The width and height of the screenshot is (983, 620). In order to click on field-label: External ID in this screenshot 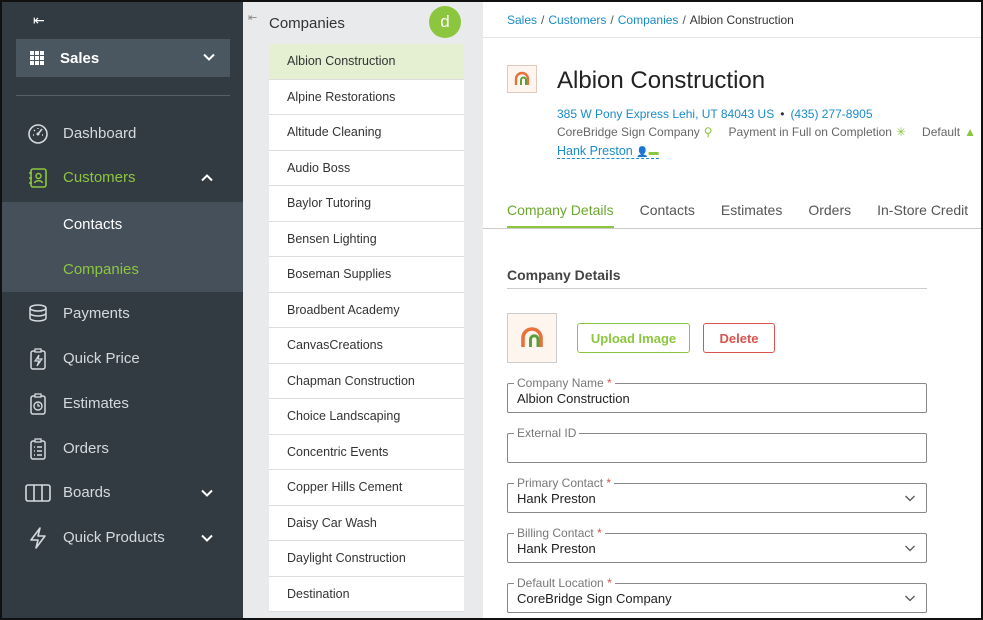, I will do `click(547, 433)`.